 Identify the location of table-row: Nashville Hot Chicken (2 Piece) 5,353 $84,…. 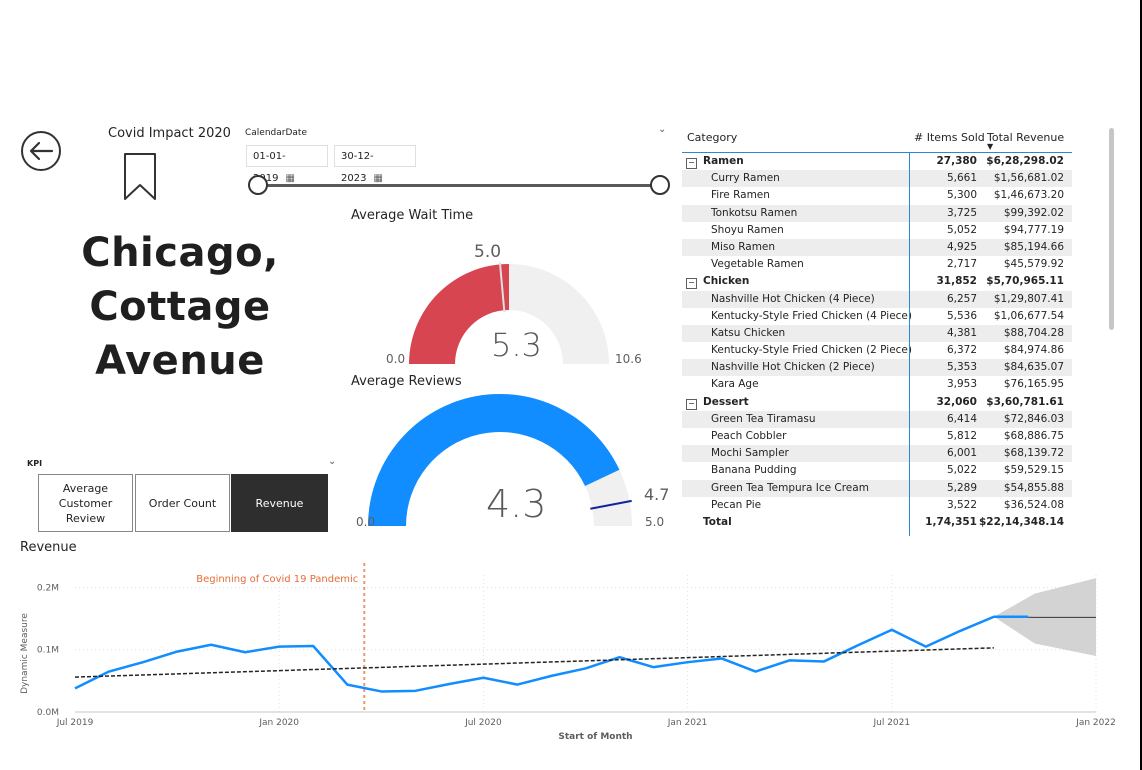
(877, 368).